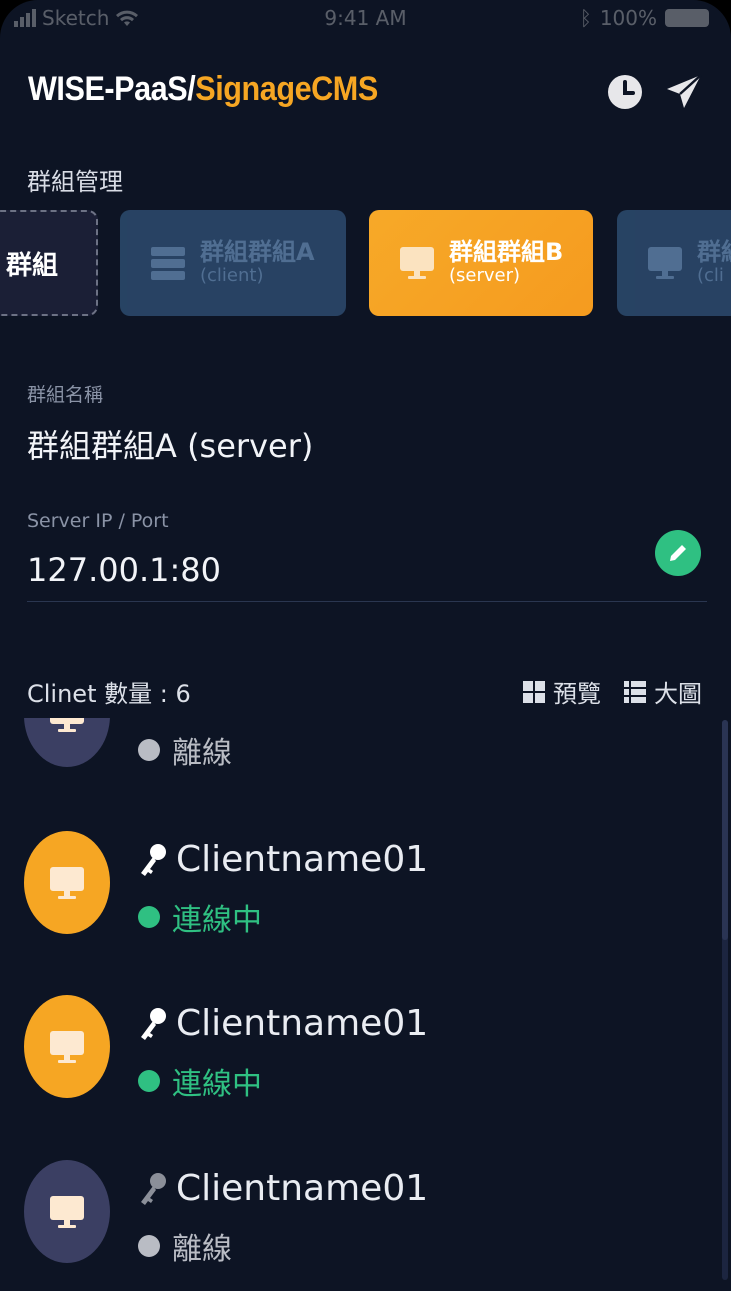 The image size is (731, 1291). I want to click on group-card-a-text: 群組群組A (client), so click(257, 262).